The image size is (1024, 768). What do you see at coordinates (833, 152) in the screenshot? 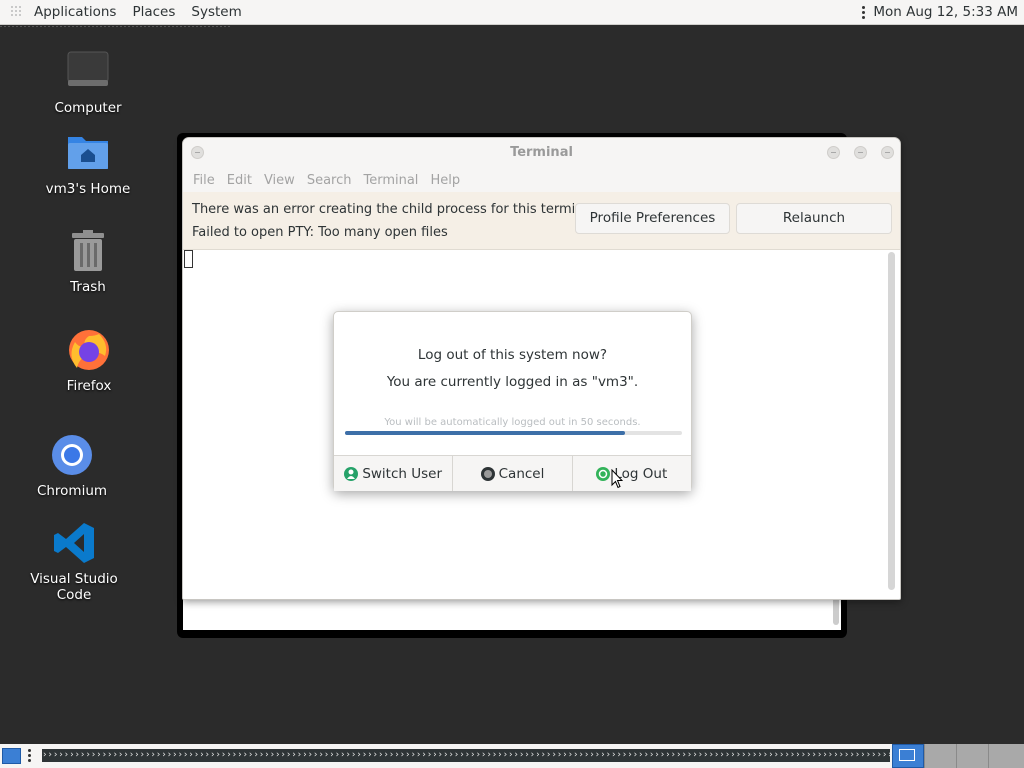
I see `minimize-icon` at bounding box center [833, 152].